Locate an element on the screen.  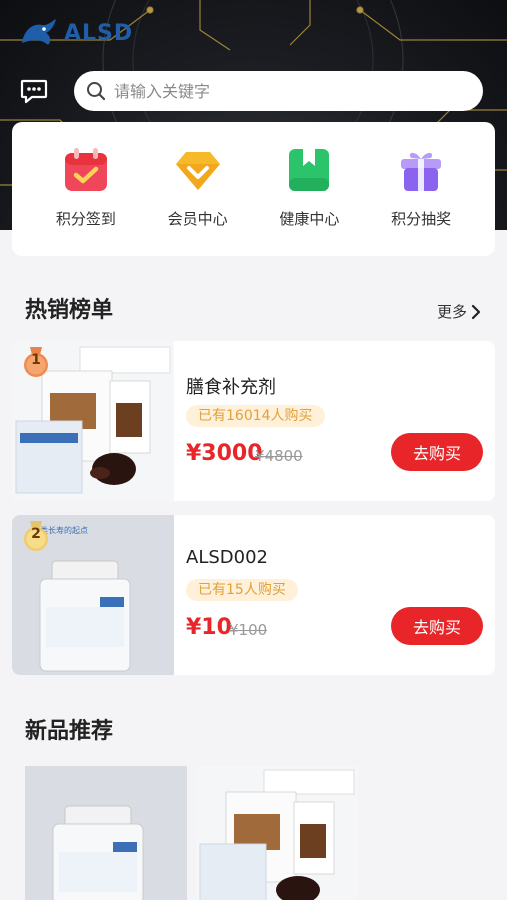
more-link: 更多 is located at coordinates (459, 311).